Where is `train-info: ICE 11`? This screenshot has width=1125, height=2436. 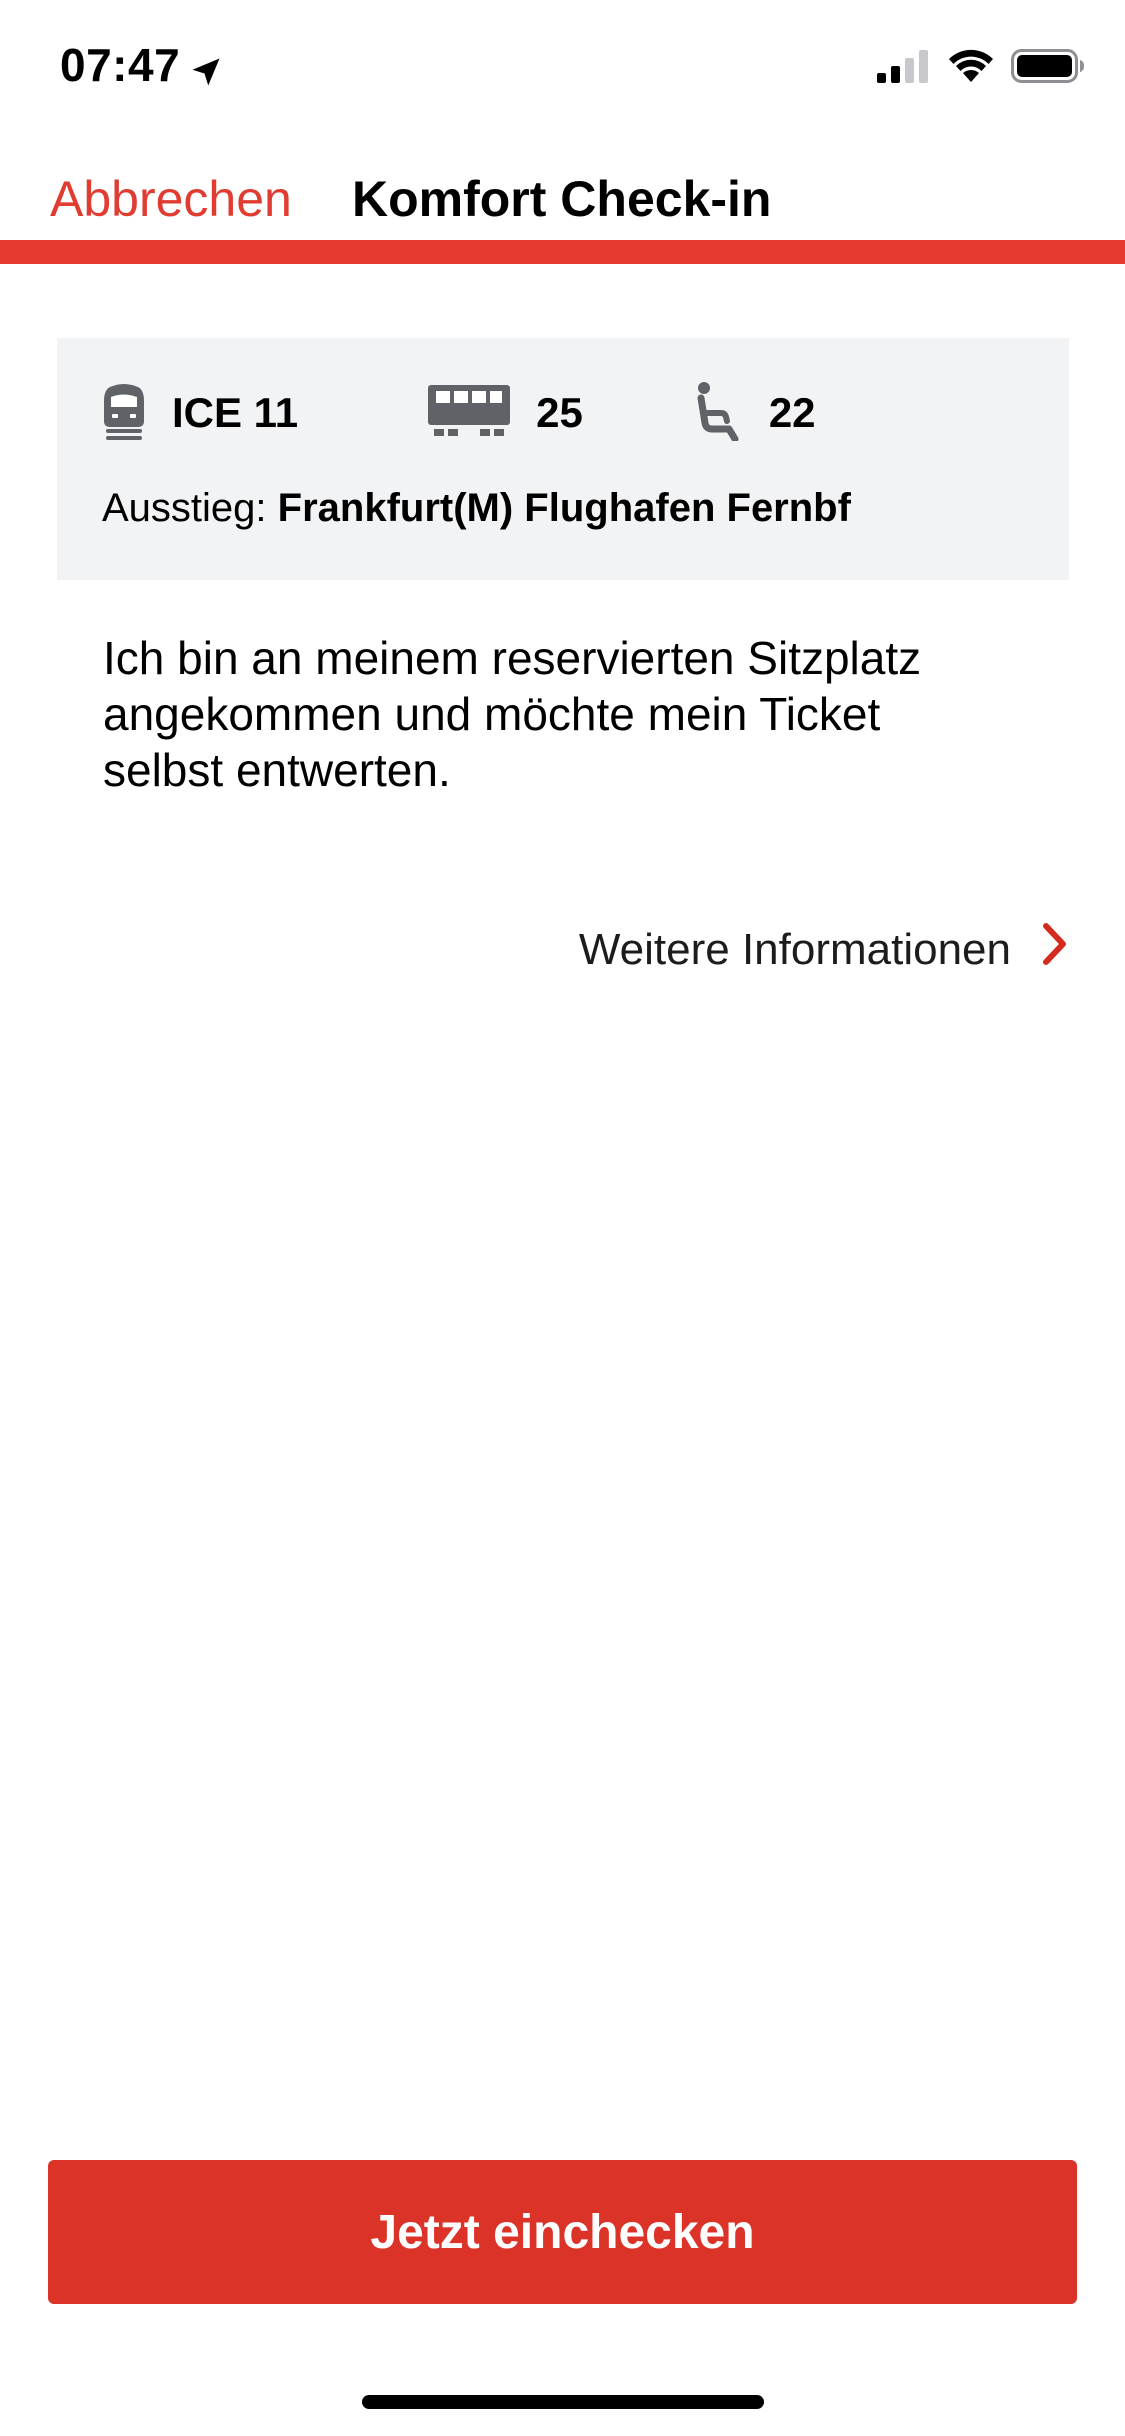
train-info: ICE 11 is located at coordinates (200, 413).